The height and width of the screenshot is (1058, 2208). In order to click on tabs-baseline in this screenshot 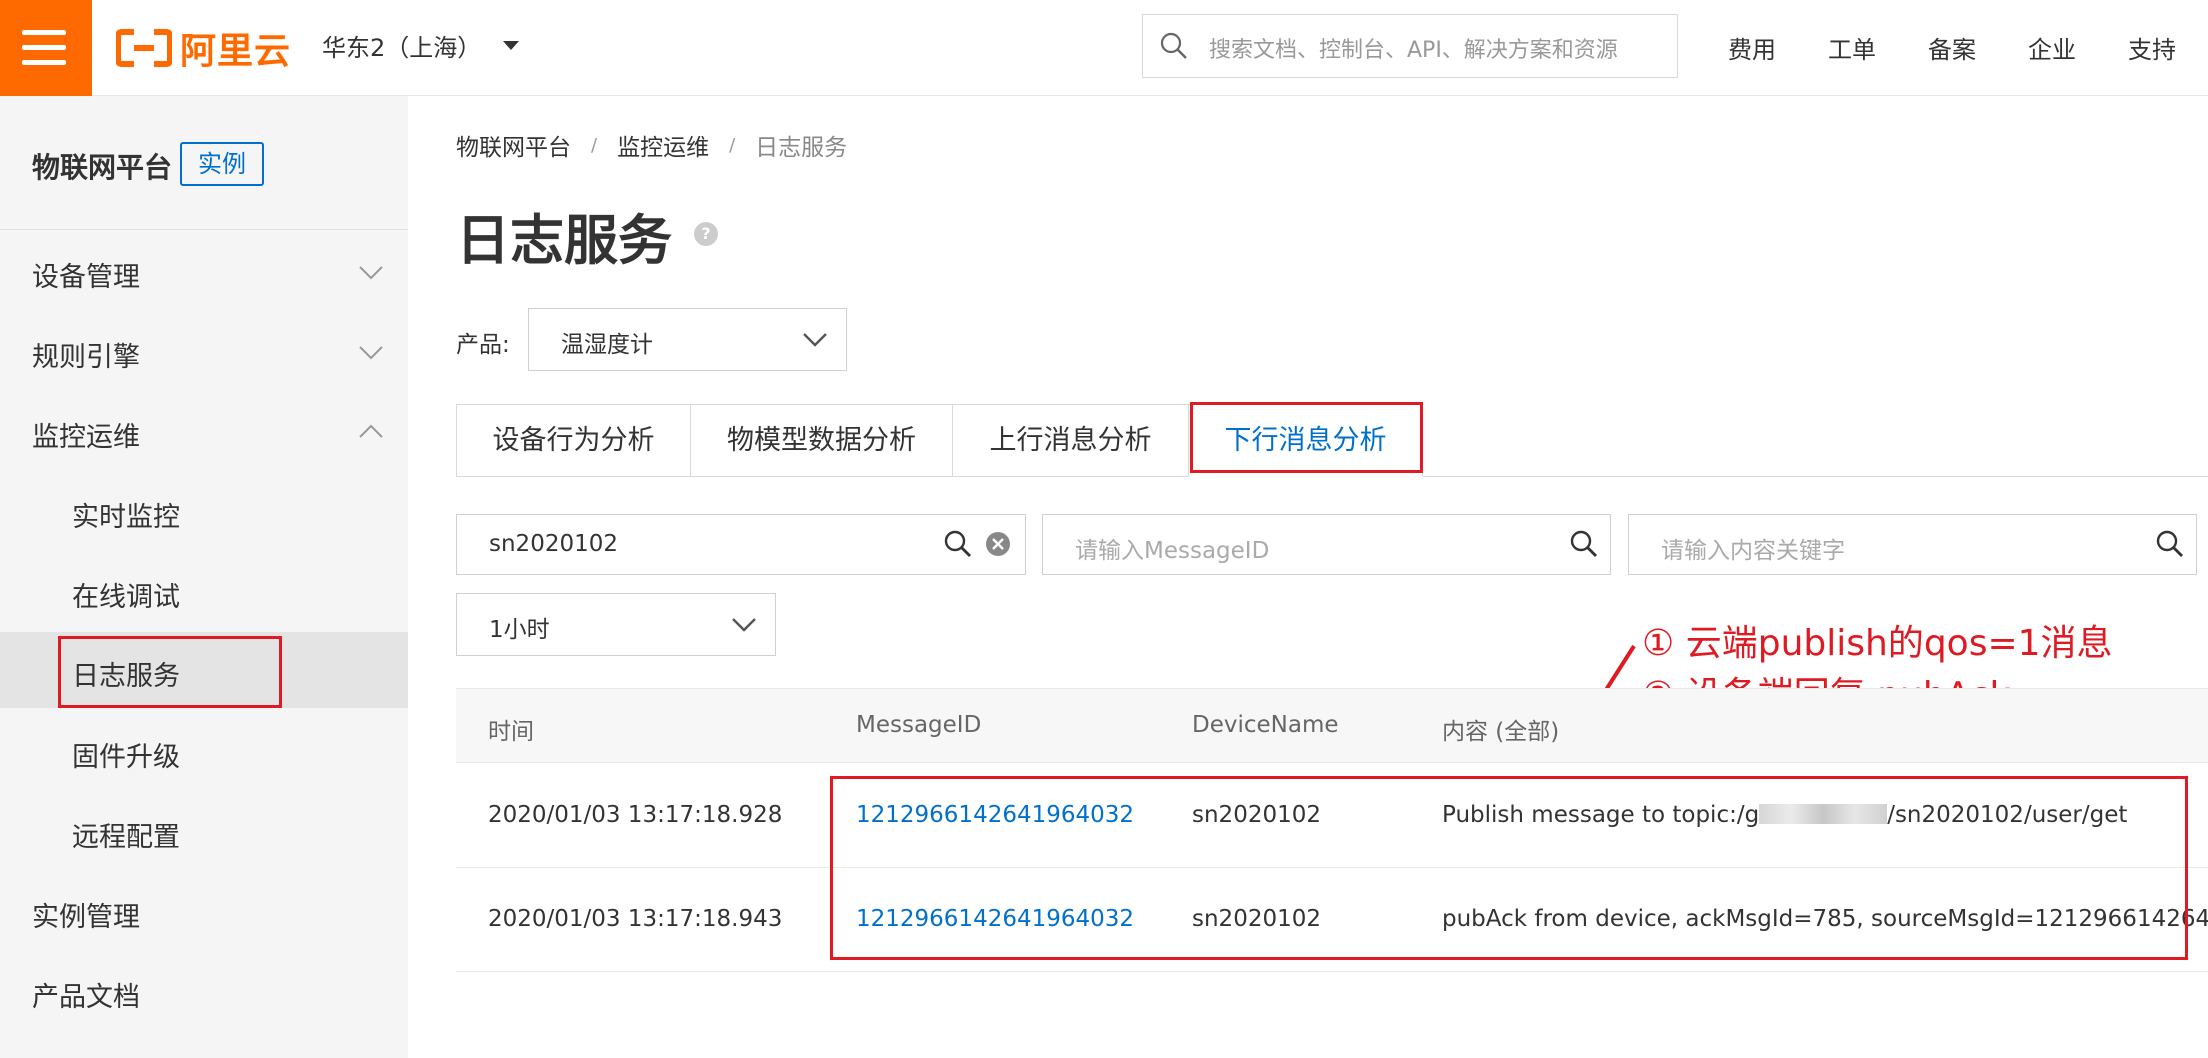, I will do `click(1815, 476)`.